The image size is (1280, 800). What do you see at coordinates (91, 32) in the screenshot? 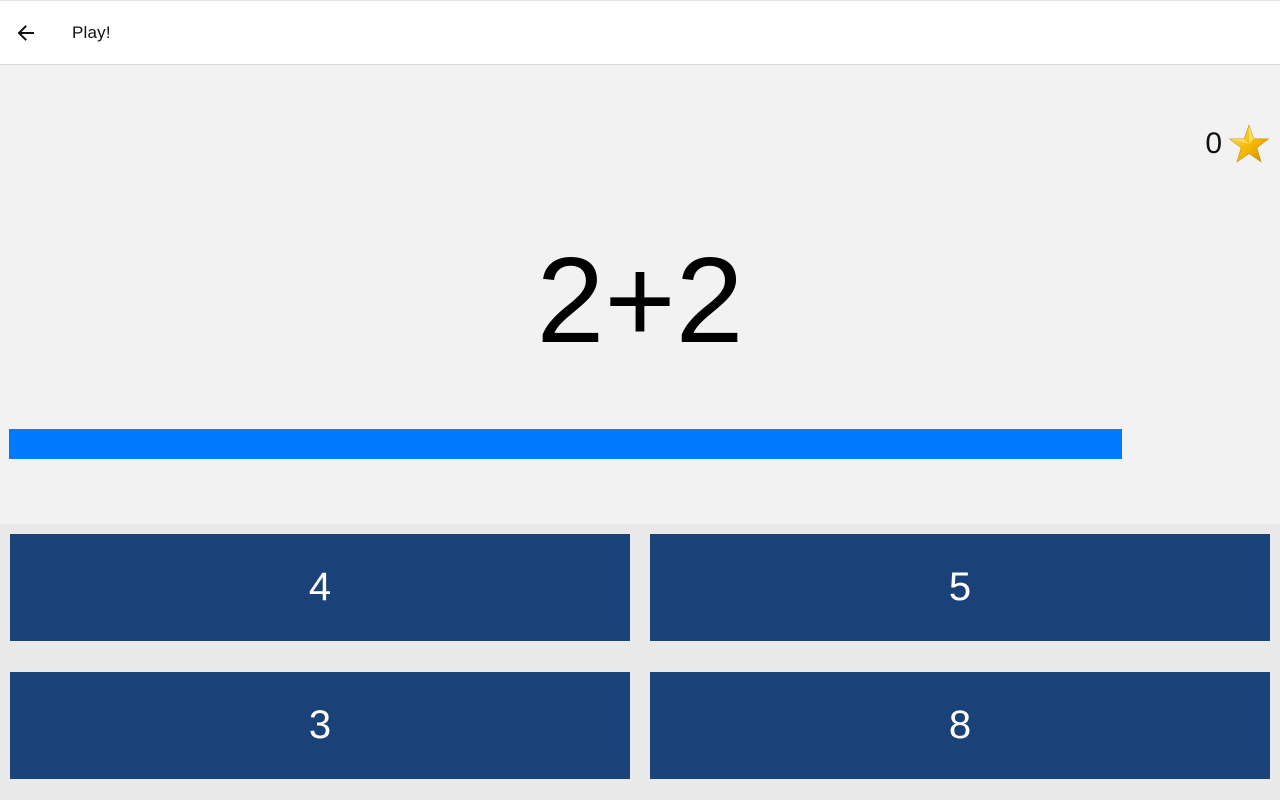
I see `page-title: Play!` at bounding box center [91, 32].